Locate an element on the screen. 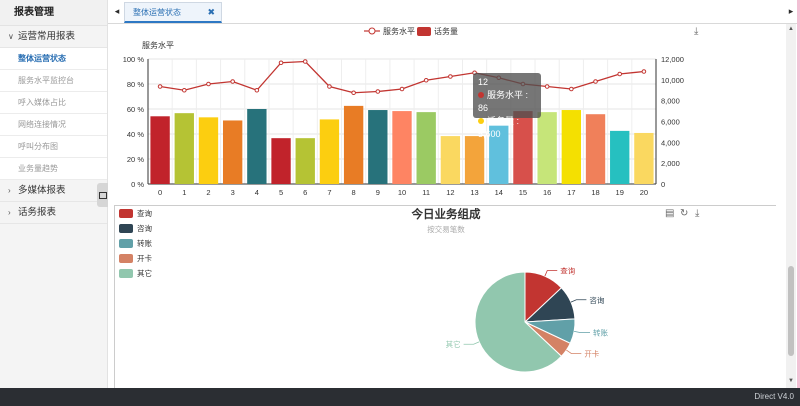 The width and height of the screenshot is (800, 406). y-left-tick-label: 80 % is located at coordinates (135, 84).